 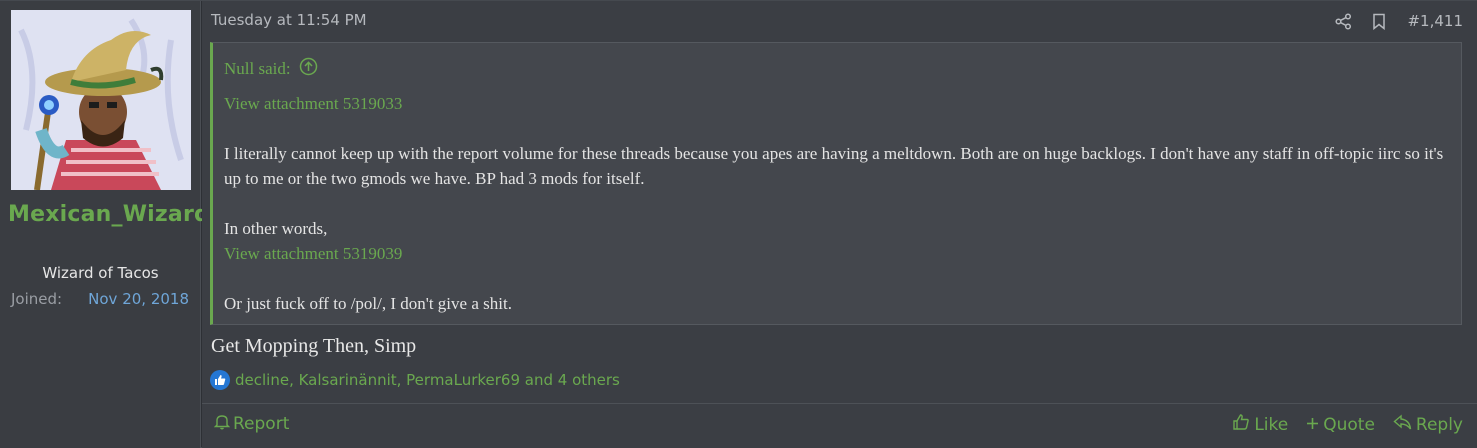 I want to click on joined-date: Nov 20, 2018, so click(x=138, y=299).